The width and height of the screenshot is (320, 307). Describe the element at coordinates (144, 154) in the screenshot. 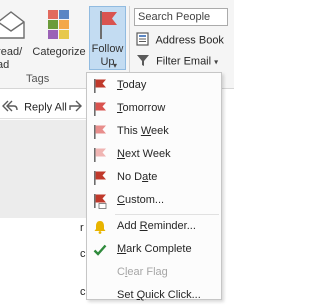

I see `menu-item-label: Next Week` at that location.